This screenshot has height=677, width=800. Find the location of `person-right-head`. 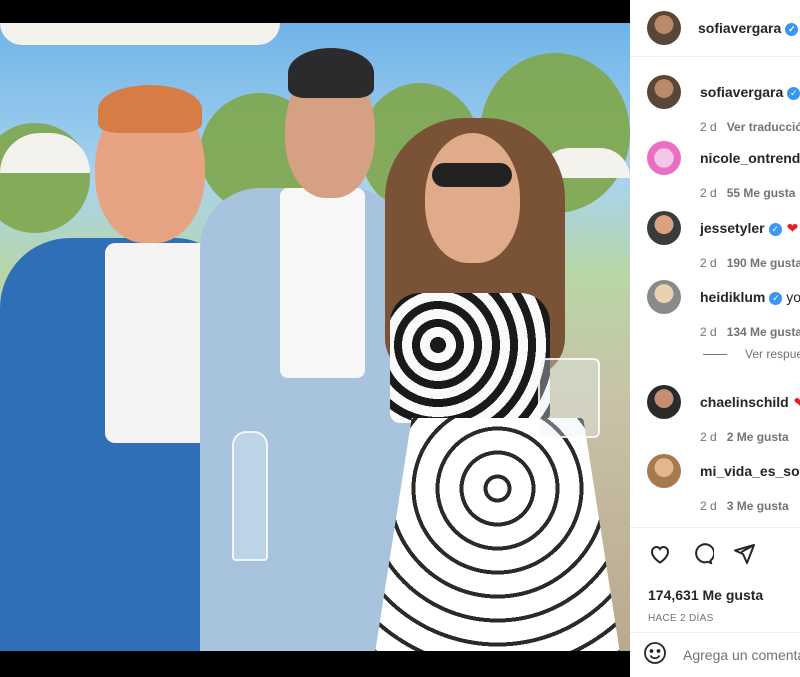

person-right-head is located at coordinates (472, 198).